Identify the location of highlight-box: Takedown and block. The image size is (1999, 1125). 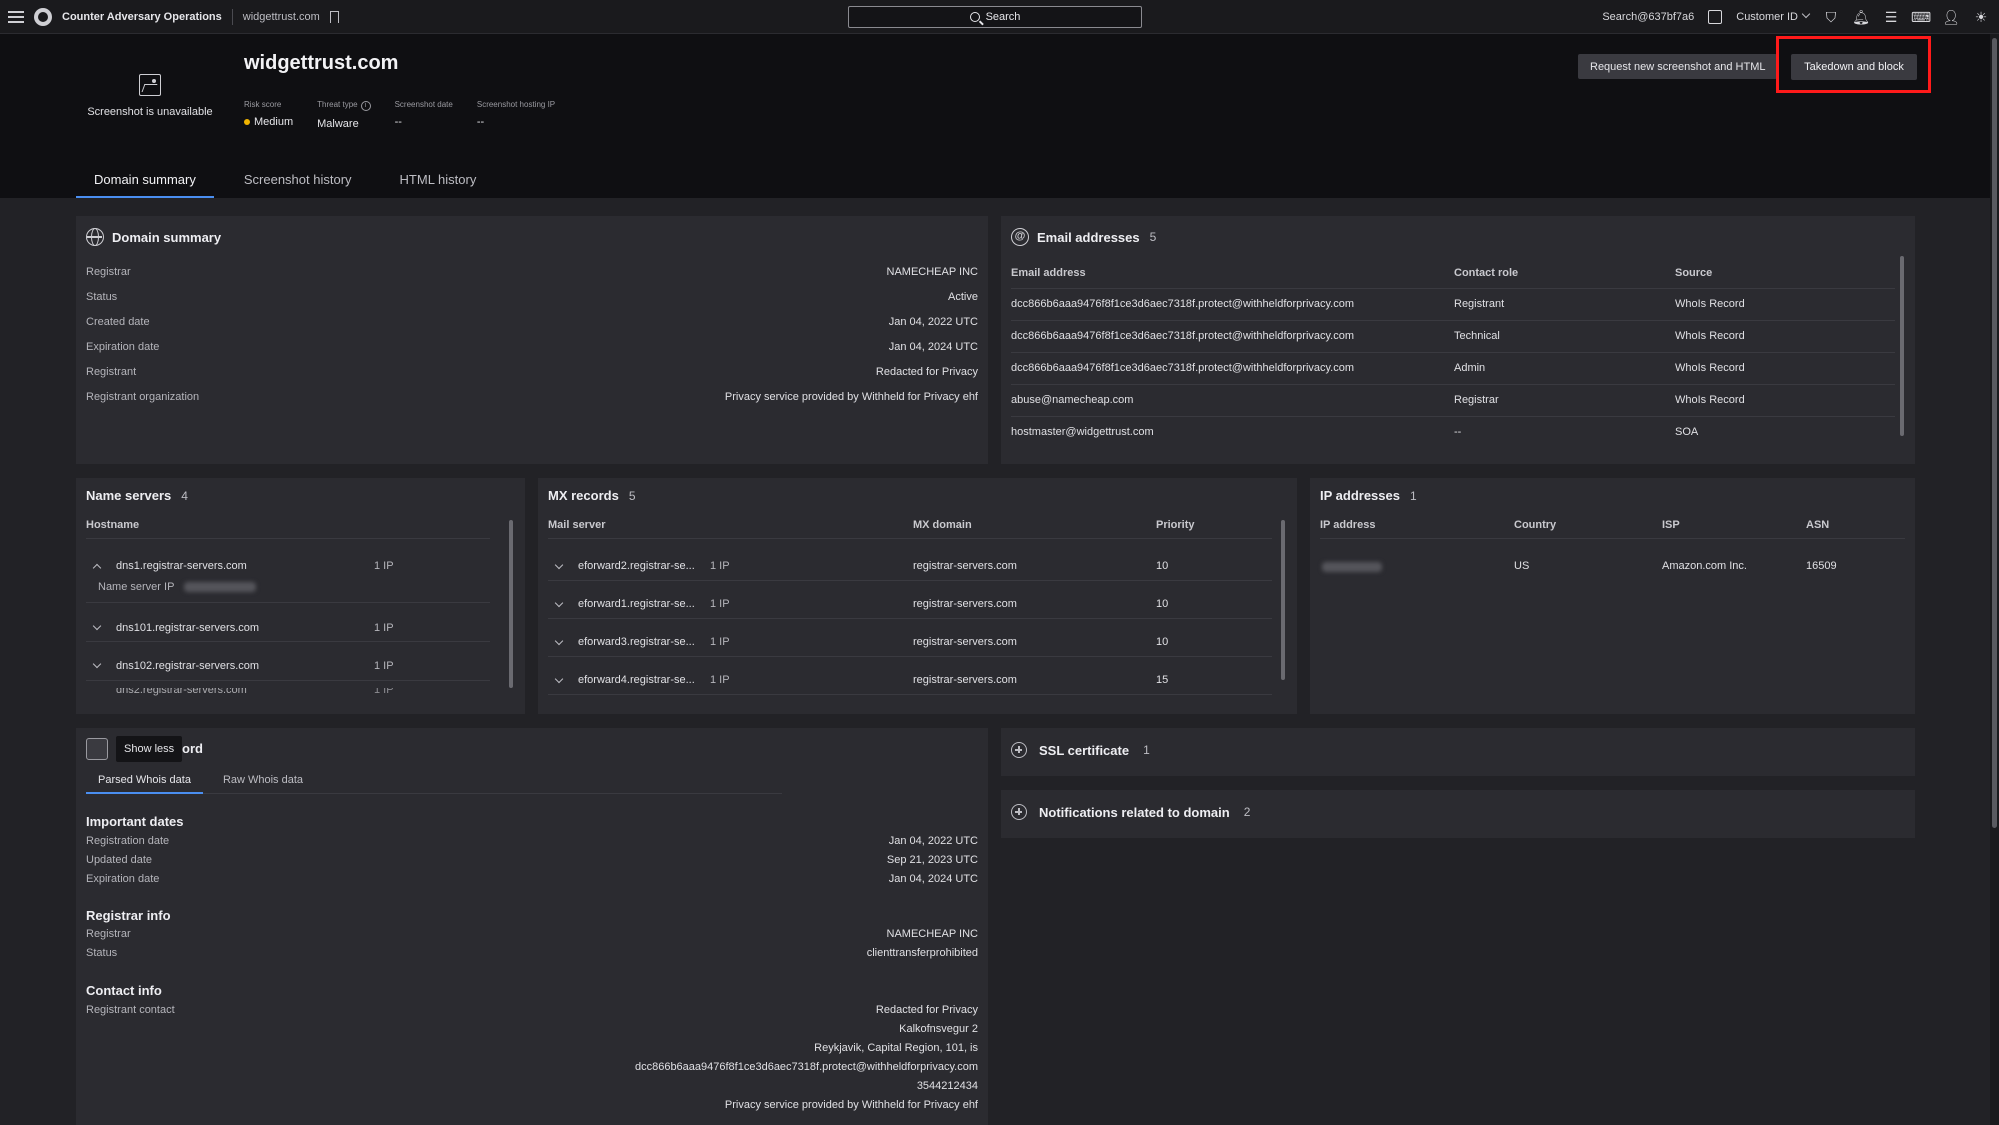
(1853, 64).